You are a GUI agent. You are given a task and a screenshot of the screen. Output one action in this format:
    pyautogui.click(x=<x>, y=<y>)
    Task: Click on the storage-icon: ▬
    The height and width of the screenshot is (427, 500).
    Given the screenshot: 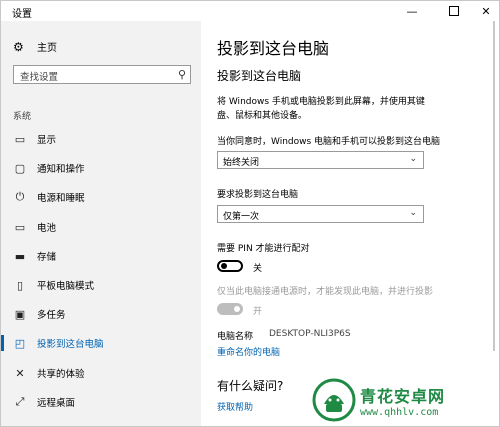 What is the action you would take?
    pyautogui.click(x=20, y=256)
    